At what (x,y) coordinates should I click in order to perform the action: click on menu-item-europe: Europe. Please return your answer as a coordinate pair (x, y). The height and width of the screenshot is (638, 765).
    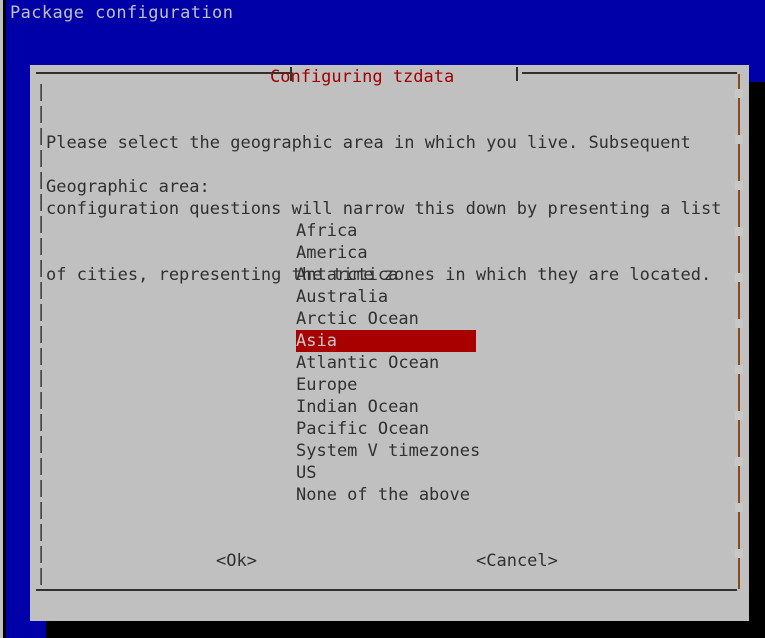
    Looking at the image, I should click on (386, 385).